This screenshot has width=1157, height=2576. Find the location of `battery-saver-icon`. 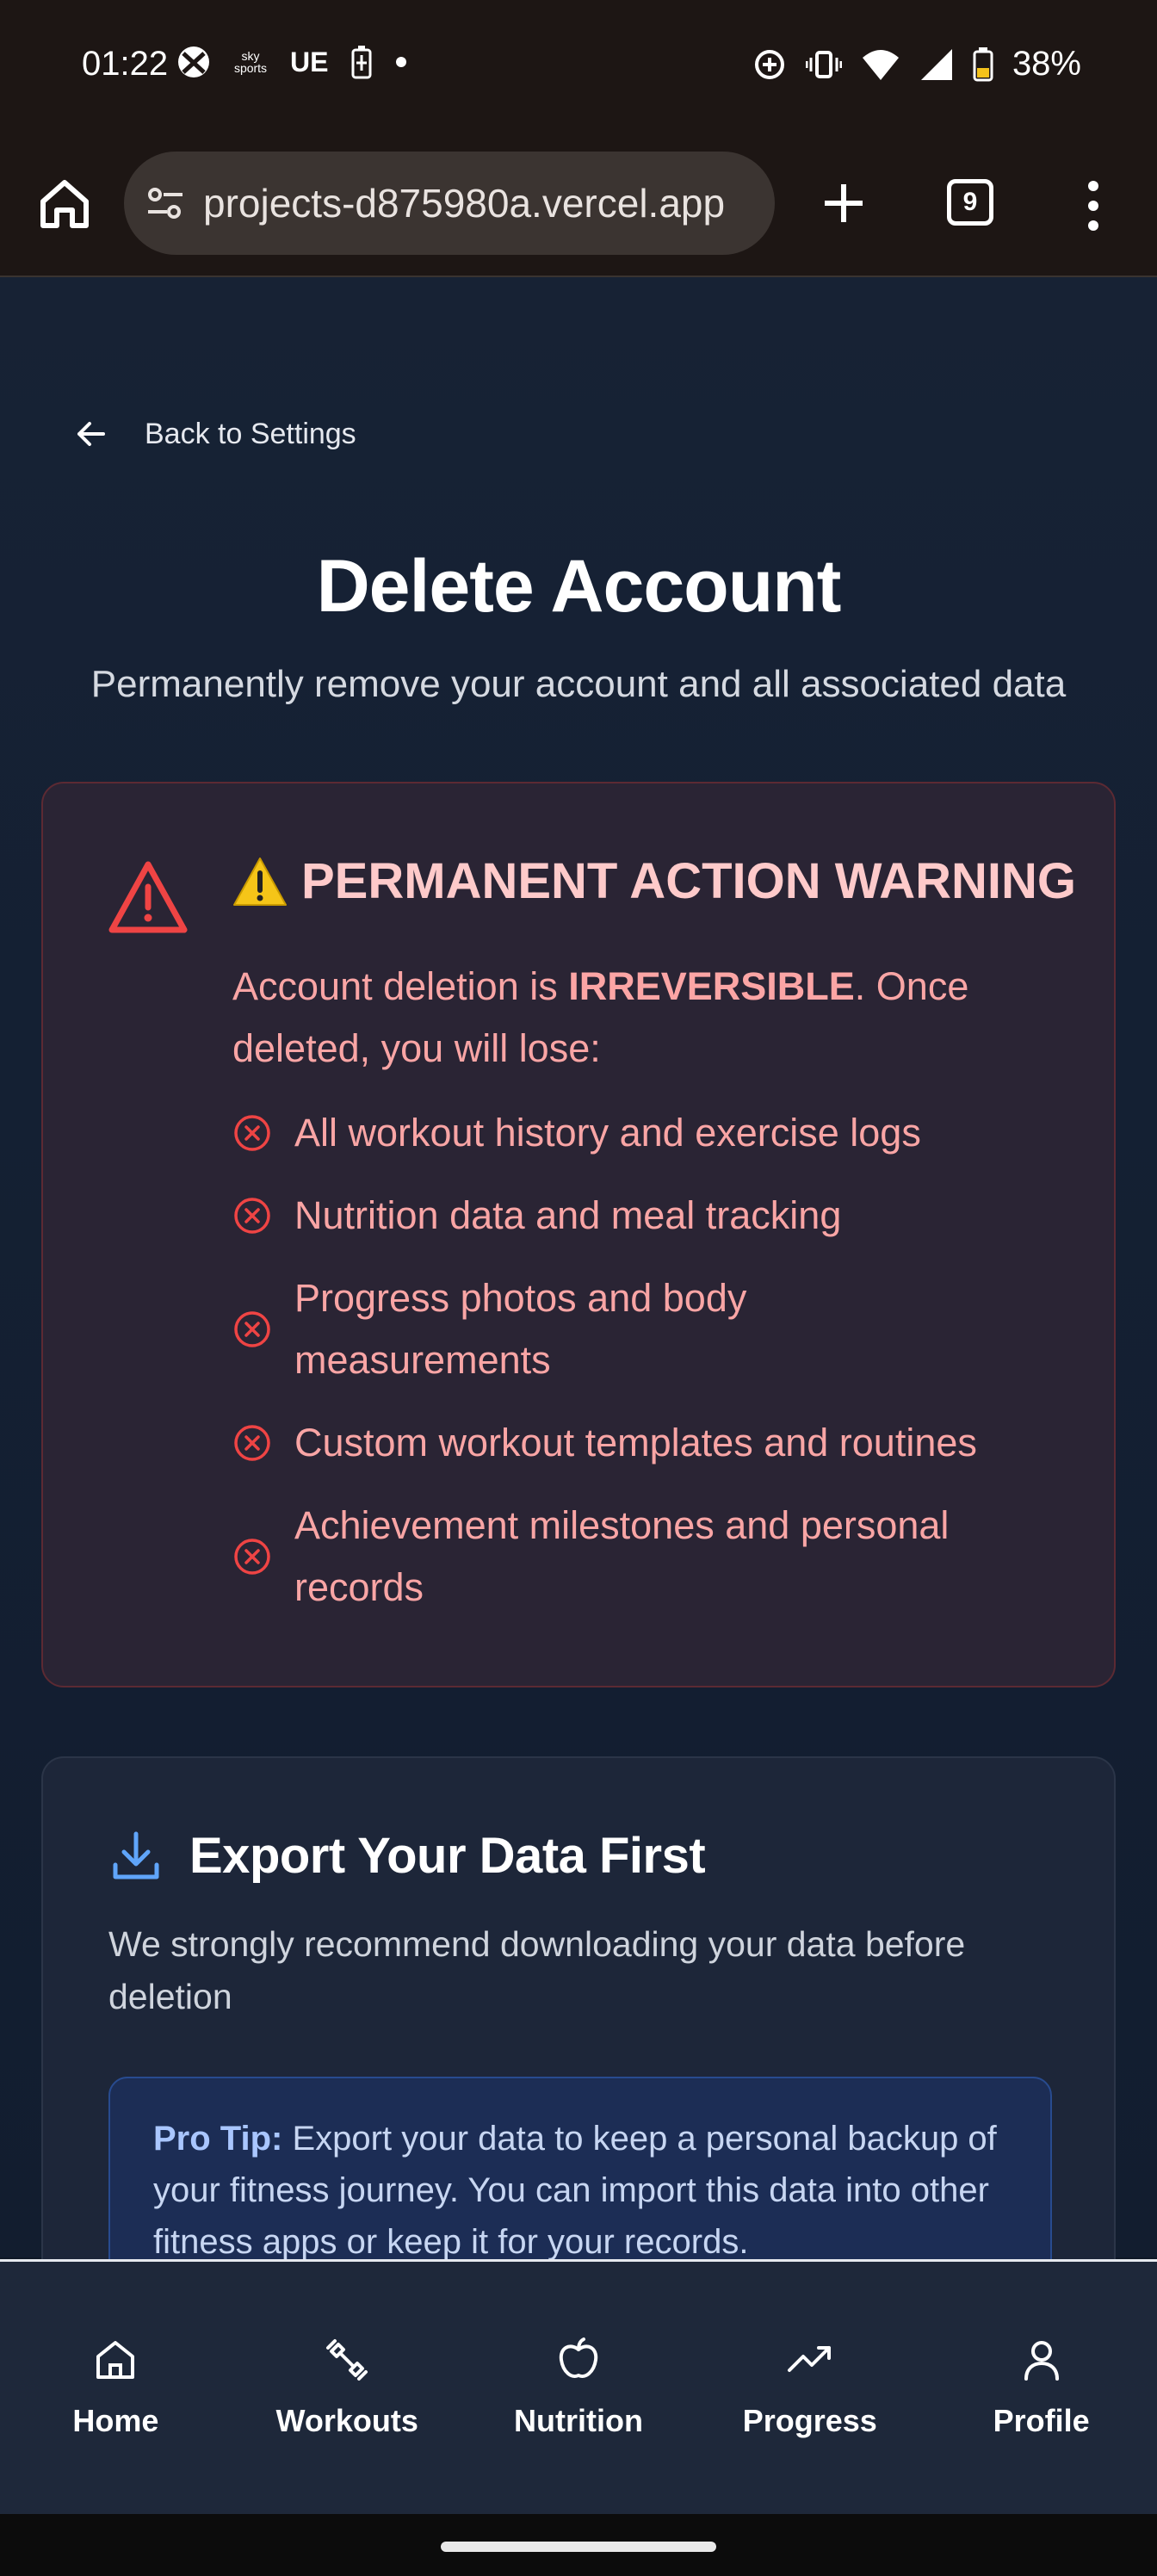

battery-saver-icon is located at coordinates (361, 63).